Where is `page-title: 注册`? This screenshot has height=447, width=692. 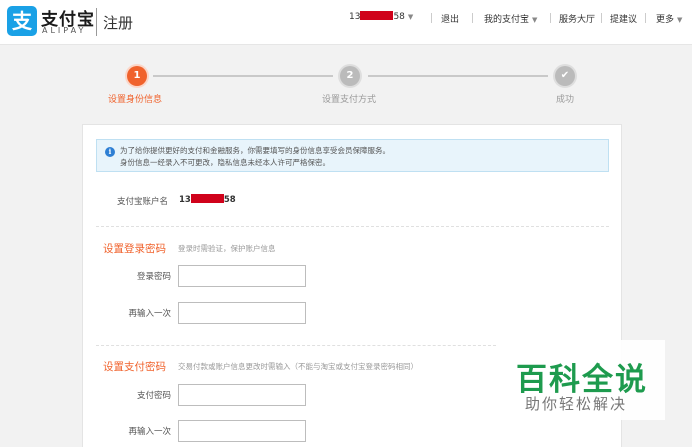 page-title: 注册 is located at coordinates (118, 23).